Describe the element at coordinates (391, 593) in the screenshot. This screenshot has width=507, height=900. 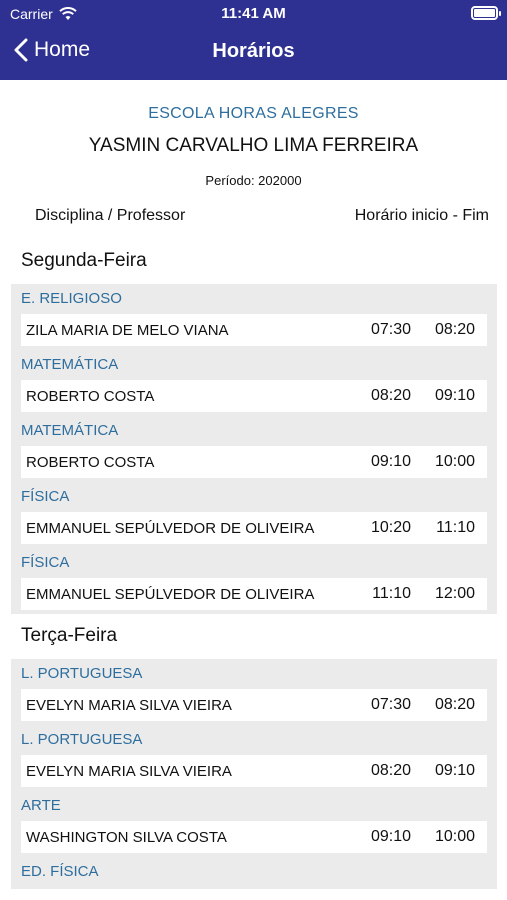
I see `start-time: 11:10` at that location.